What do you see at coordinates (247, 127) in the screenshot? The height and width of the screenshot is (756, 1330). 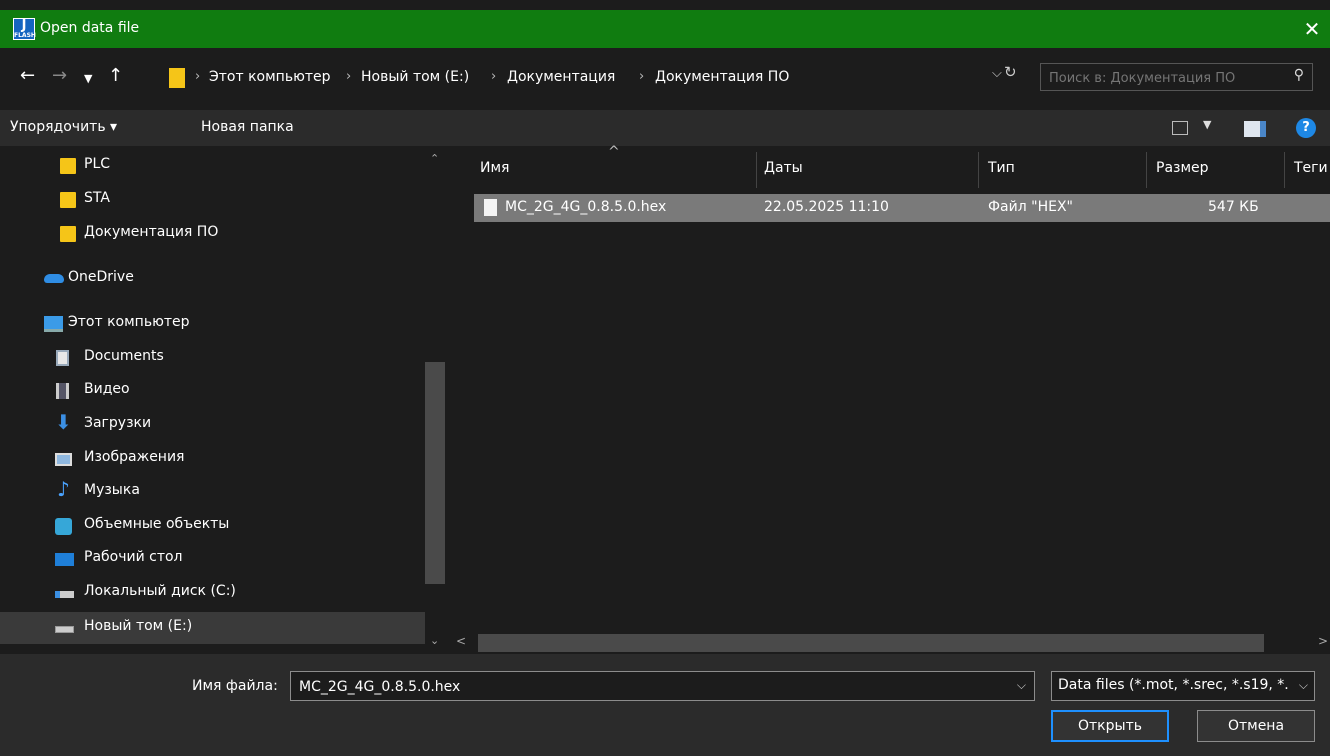 I see `new-folder-button: Новая папка` at bounding box center [247, 127].